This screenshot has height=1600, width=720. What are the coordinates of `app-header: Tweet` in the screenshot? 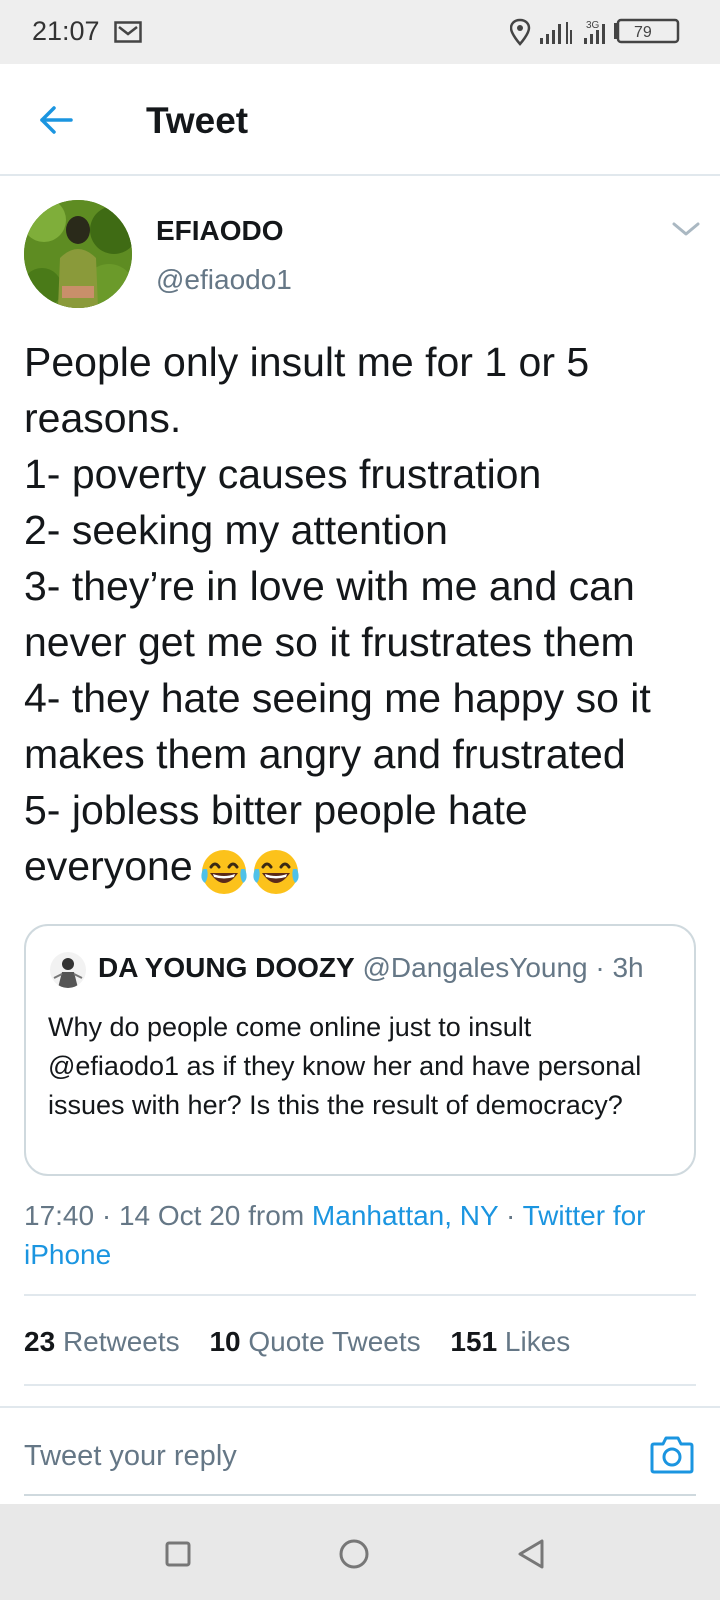 It's located at (360, 120).